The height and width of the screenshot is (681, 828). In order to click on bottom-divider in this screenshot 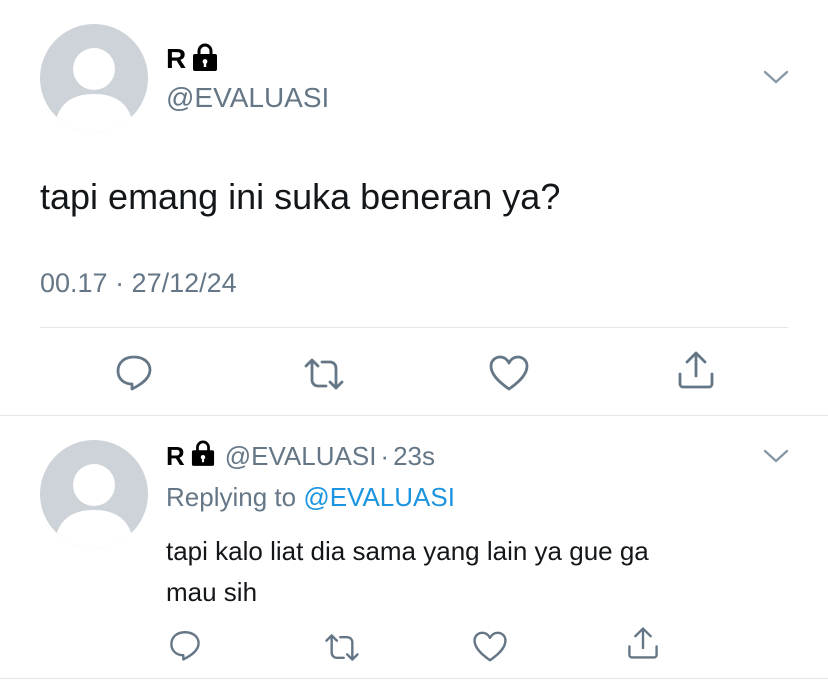, I will do `click(414, 678)`.